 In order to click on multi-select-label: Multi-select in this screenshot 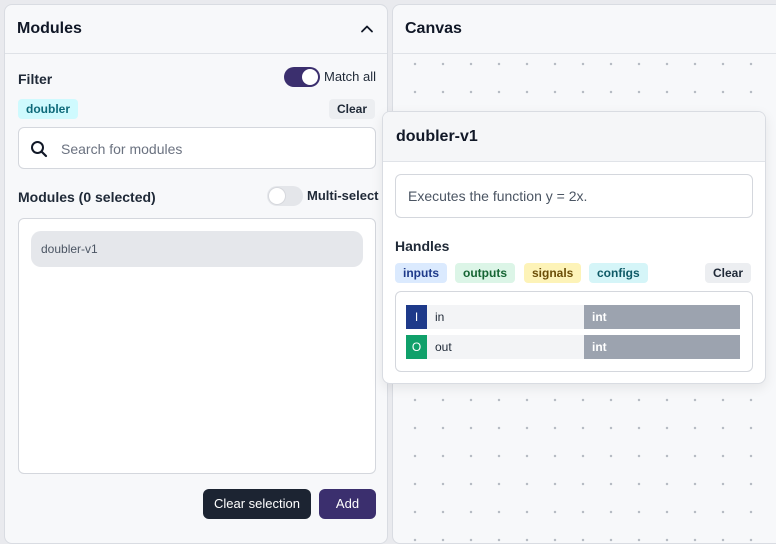, I will do `click(343, 195)`.